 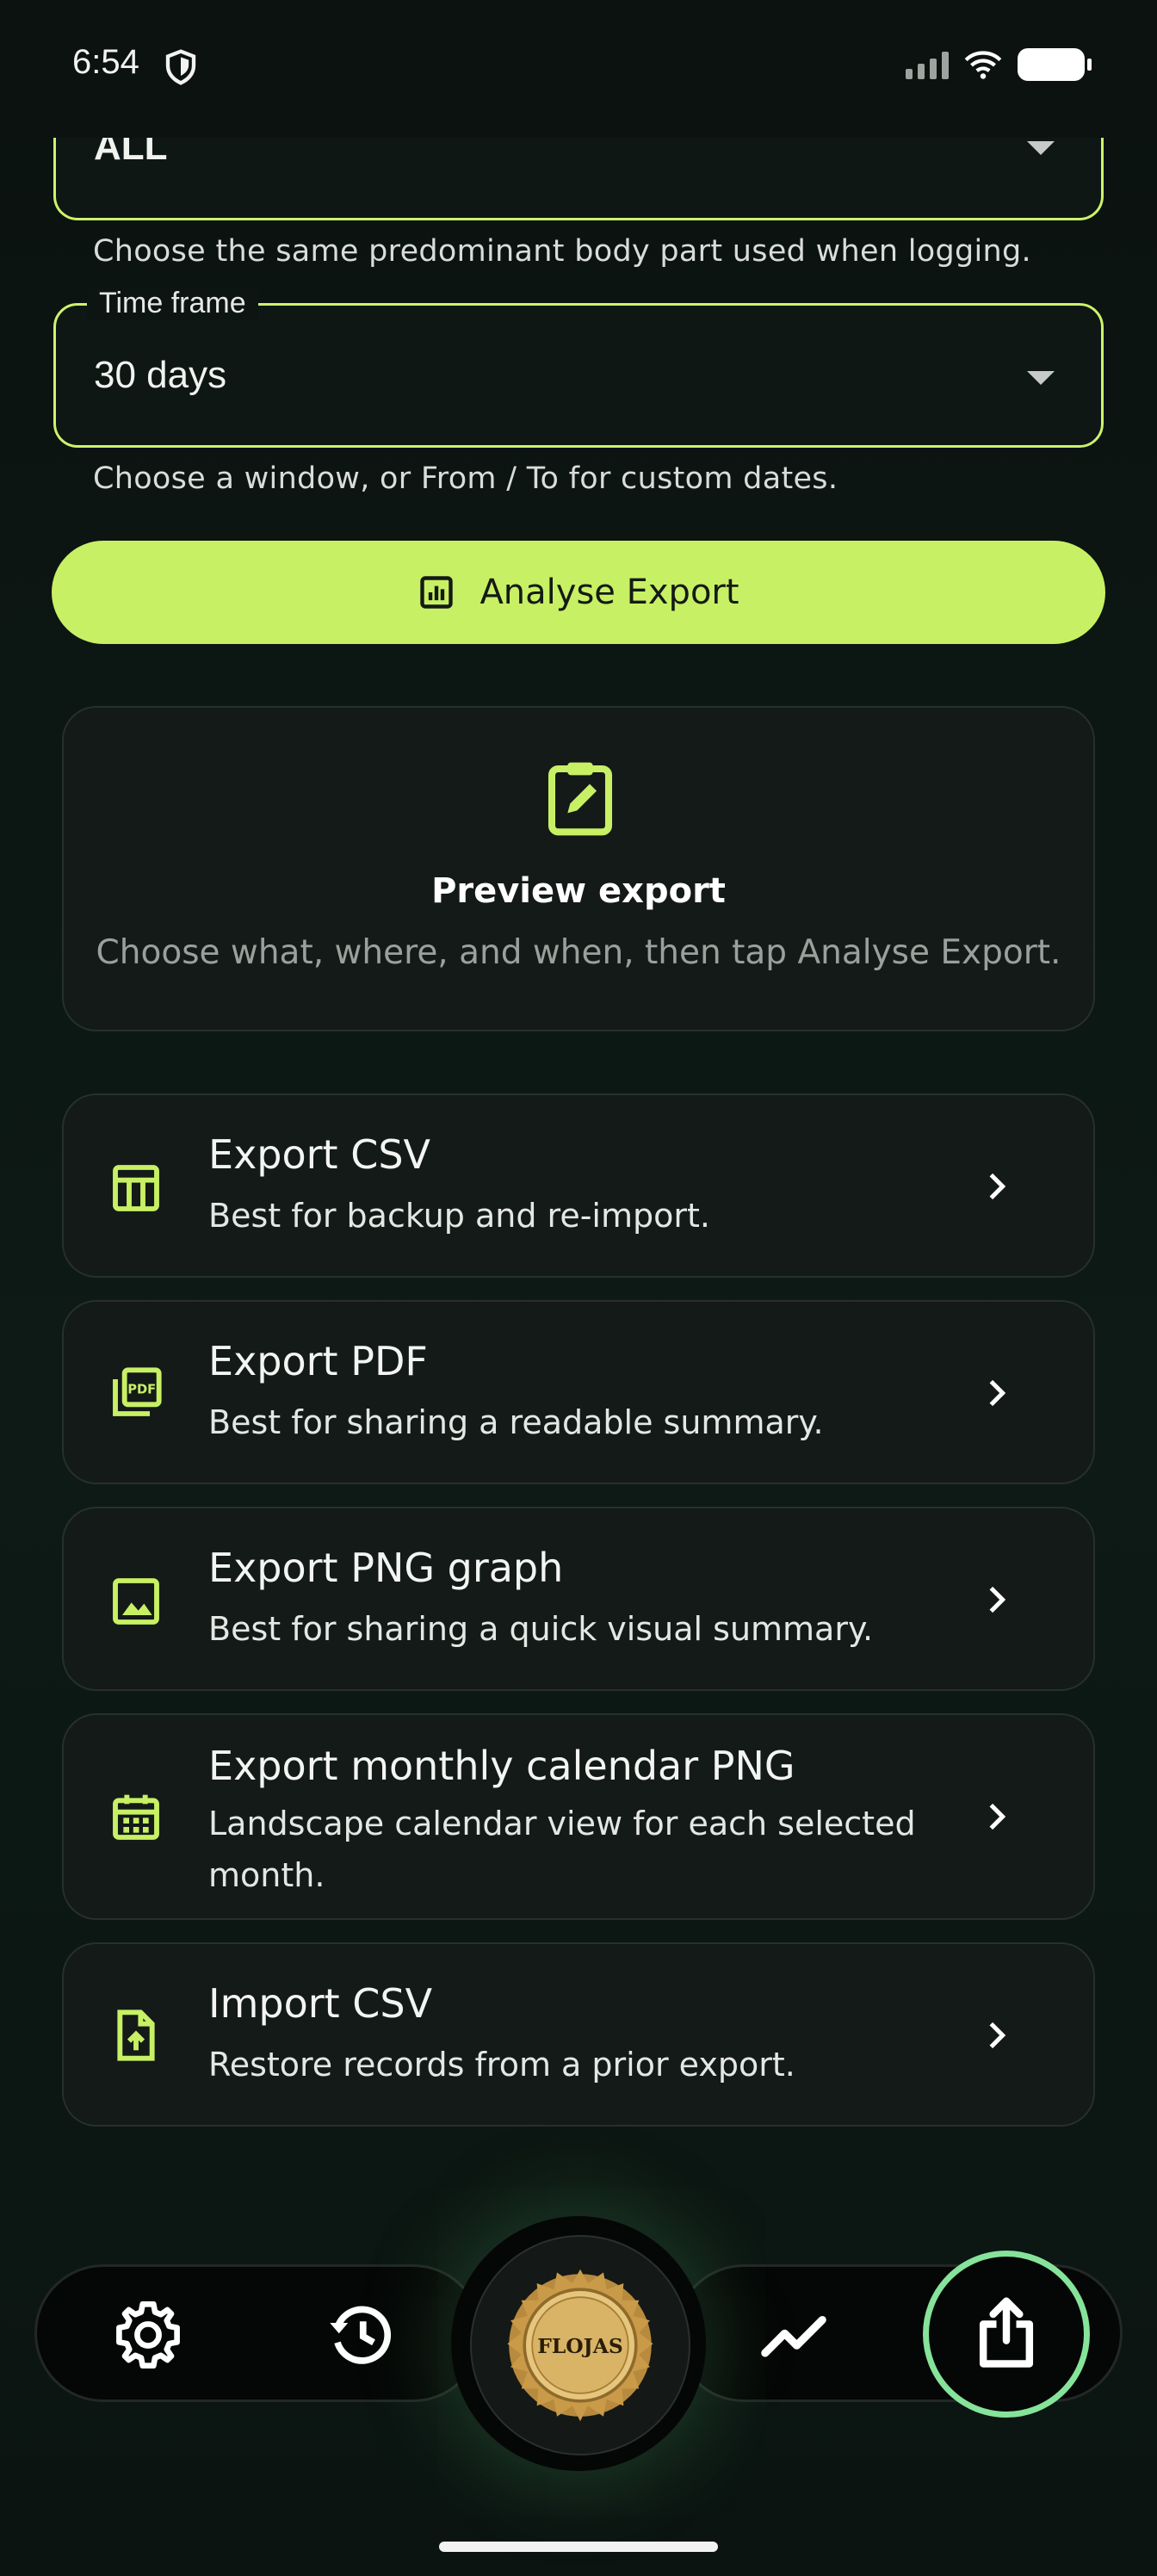 What do you see at coordinates (136, 2035) in the screenshot?
I see `file-upload-icon` at bounding box center [136, 2035].